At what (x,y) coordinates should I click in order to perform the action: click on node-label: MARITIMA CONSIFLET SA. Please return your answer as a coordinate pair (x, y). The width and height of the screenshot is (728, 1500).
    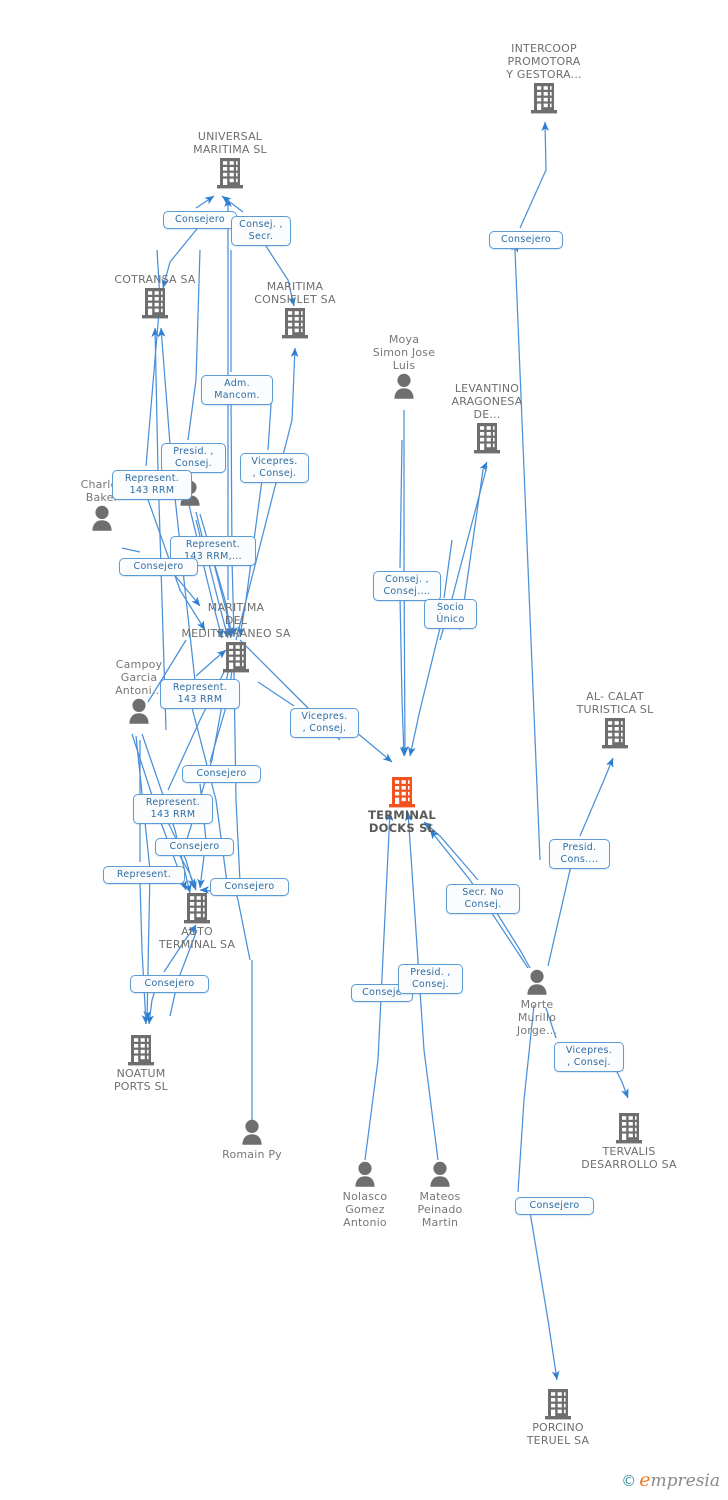
    Looking at the image, I should click on (295, 293).